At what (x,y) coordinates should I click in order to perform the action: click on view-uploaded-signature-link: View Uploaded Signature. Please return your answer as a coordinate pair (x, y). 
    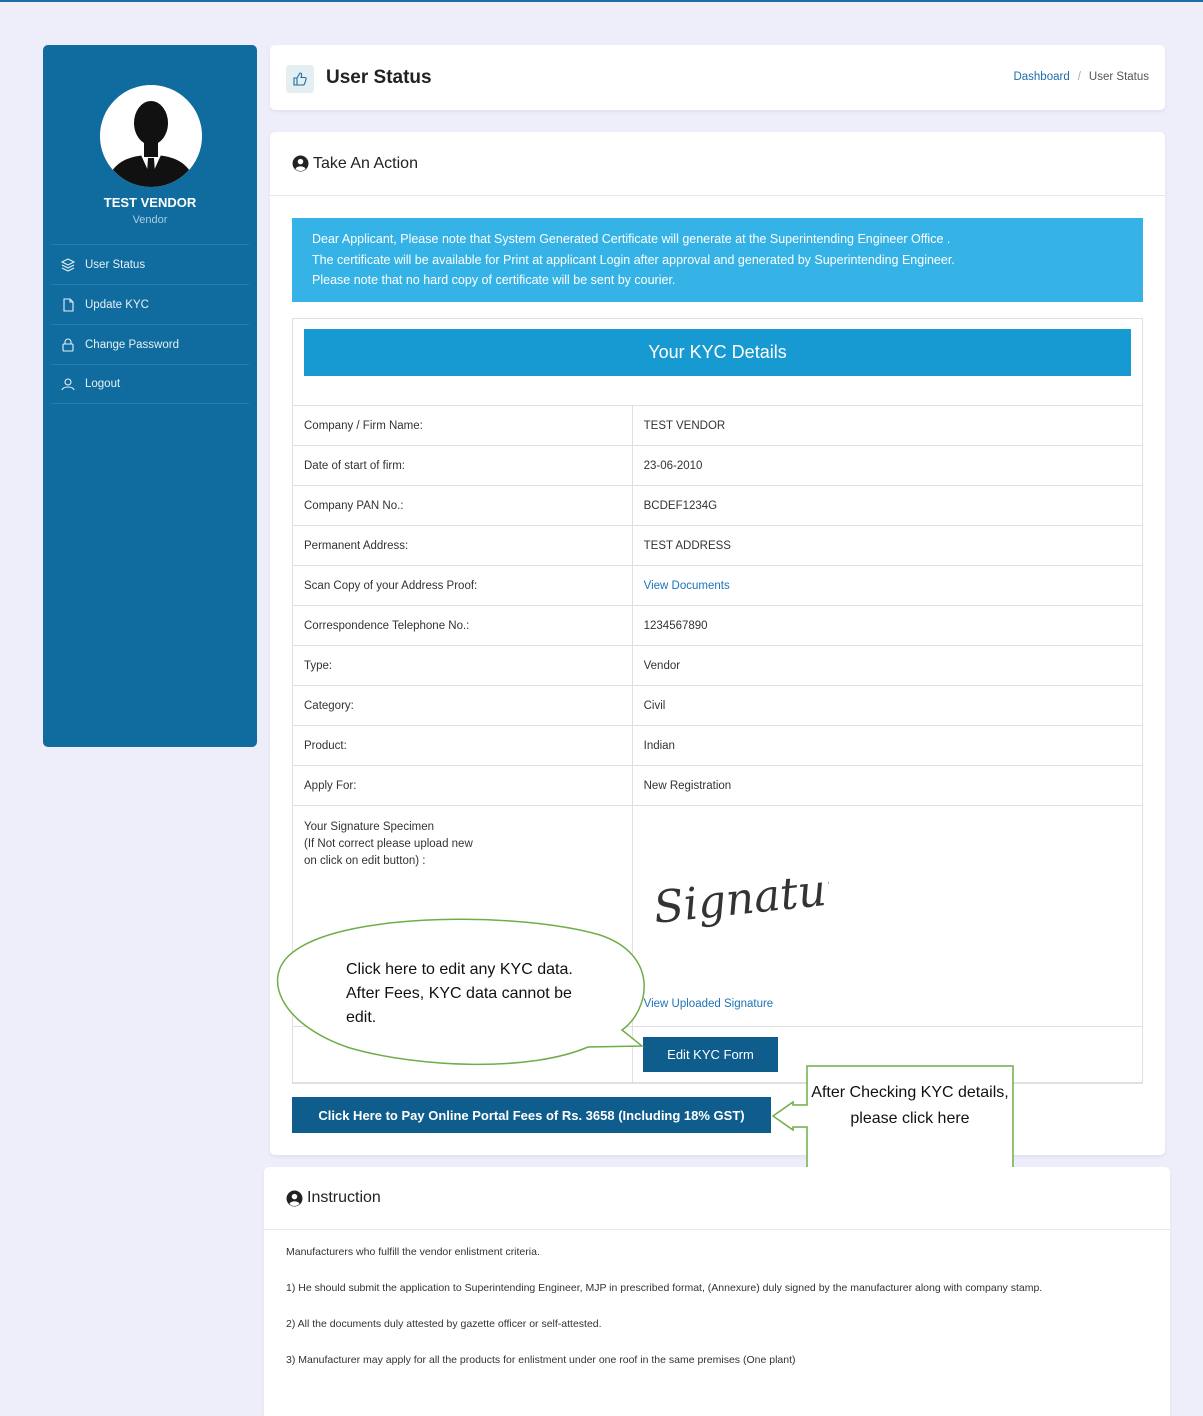
    Looking at the image, I should click on (709, 1004).